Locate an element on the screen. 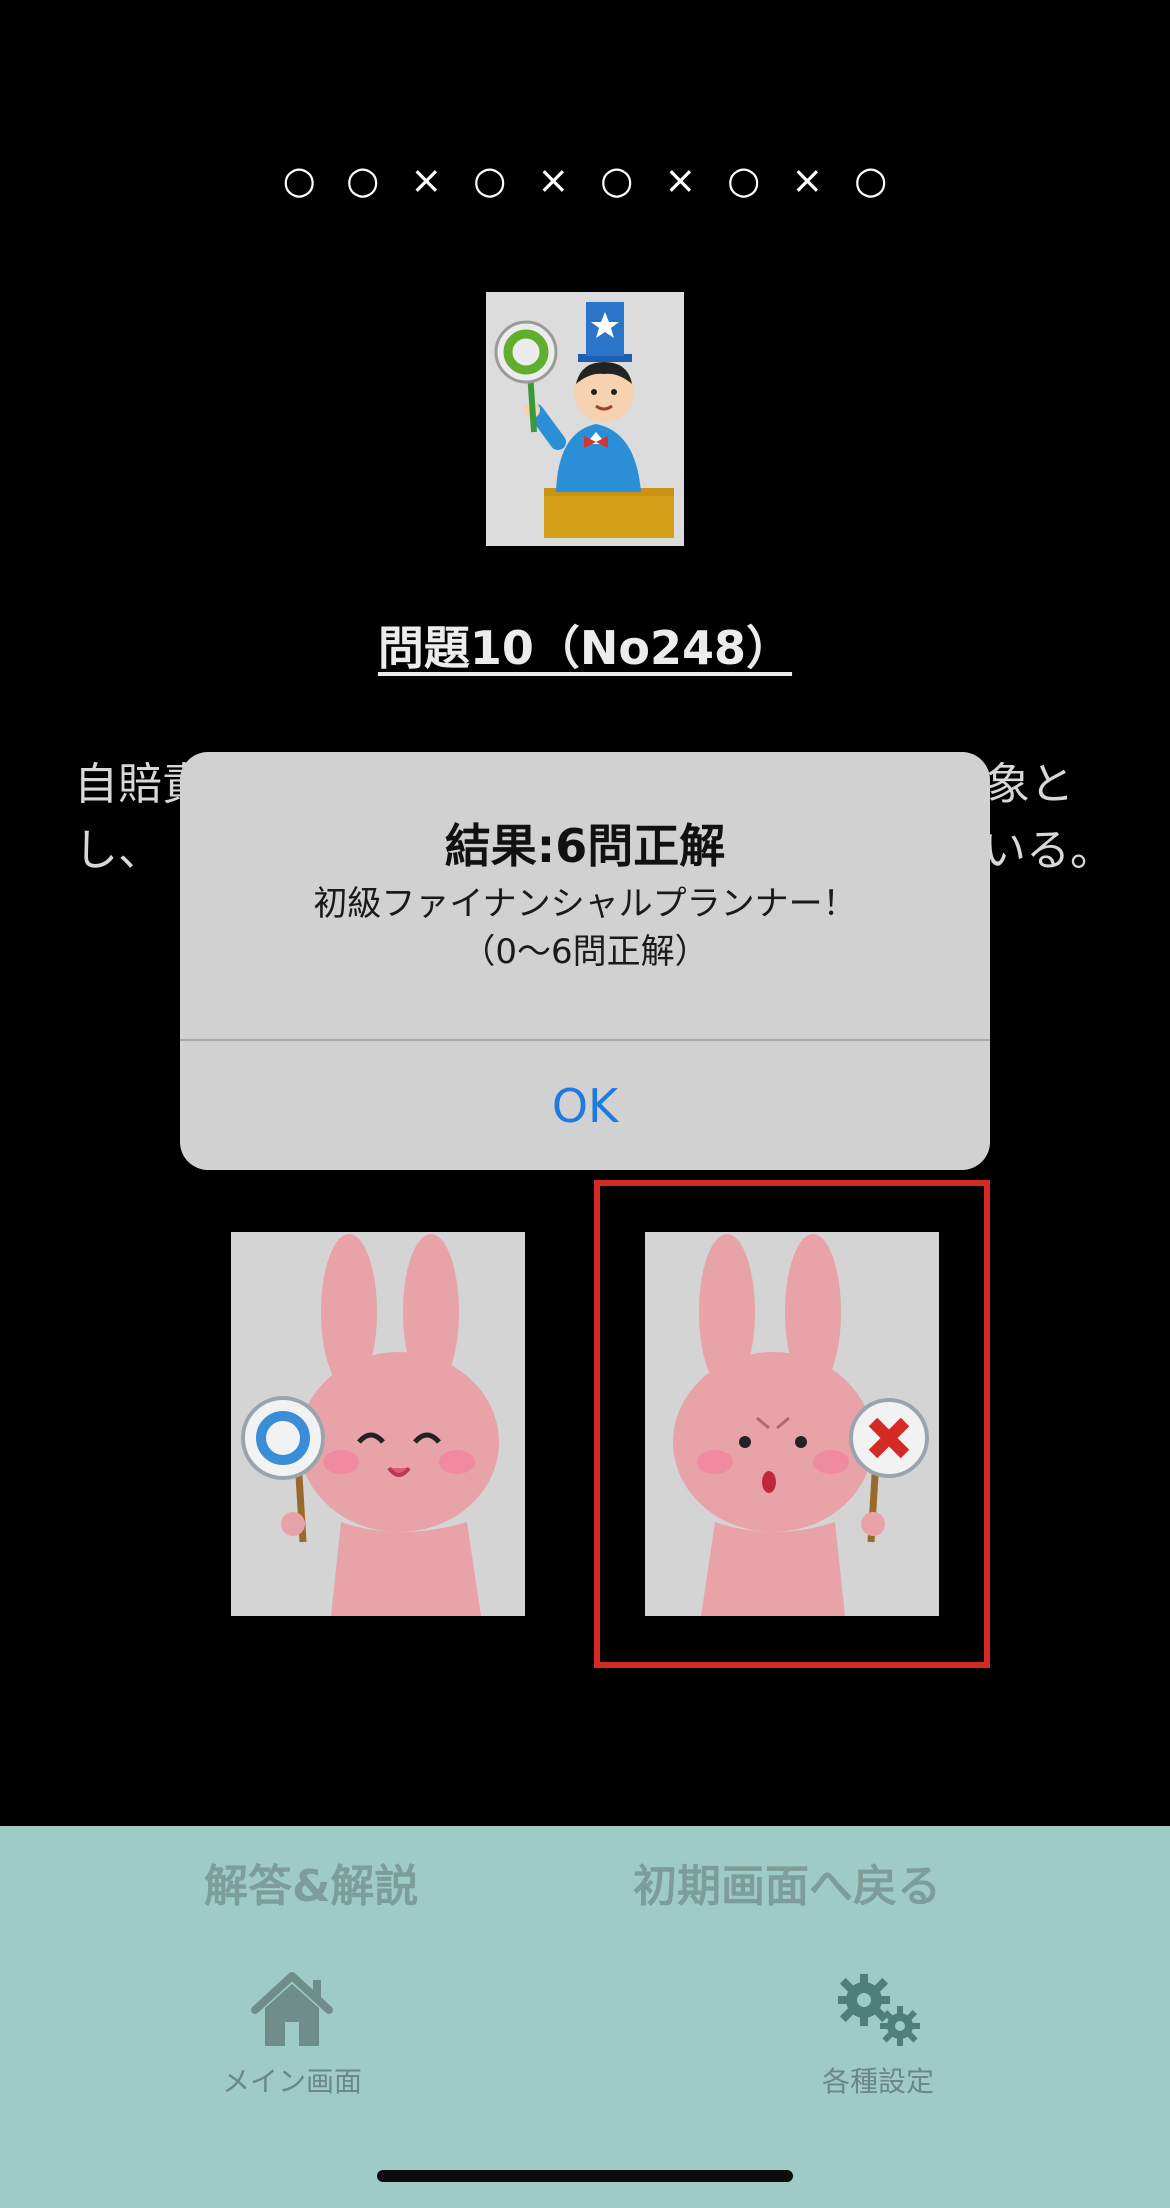 The height and width of the screenshot is (2208, 1170). answer-history-row: ○ ○ × ○ × ○ × ○ × ○ is located at coordinates (585, 180).